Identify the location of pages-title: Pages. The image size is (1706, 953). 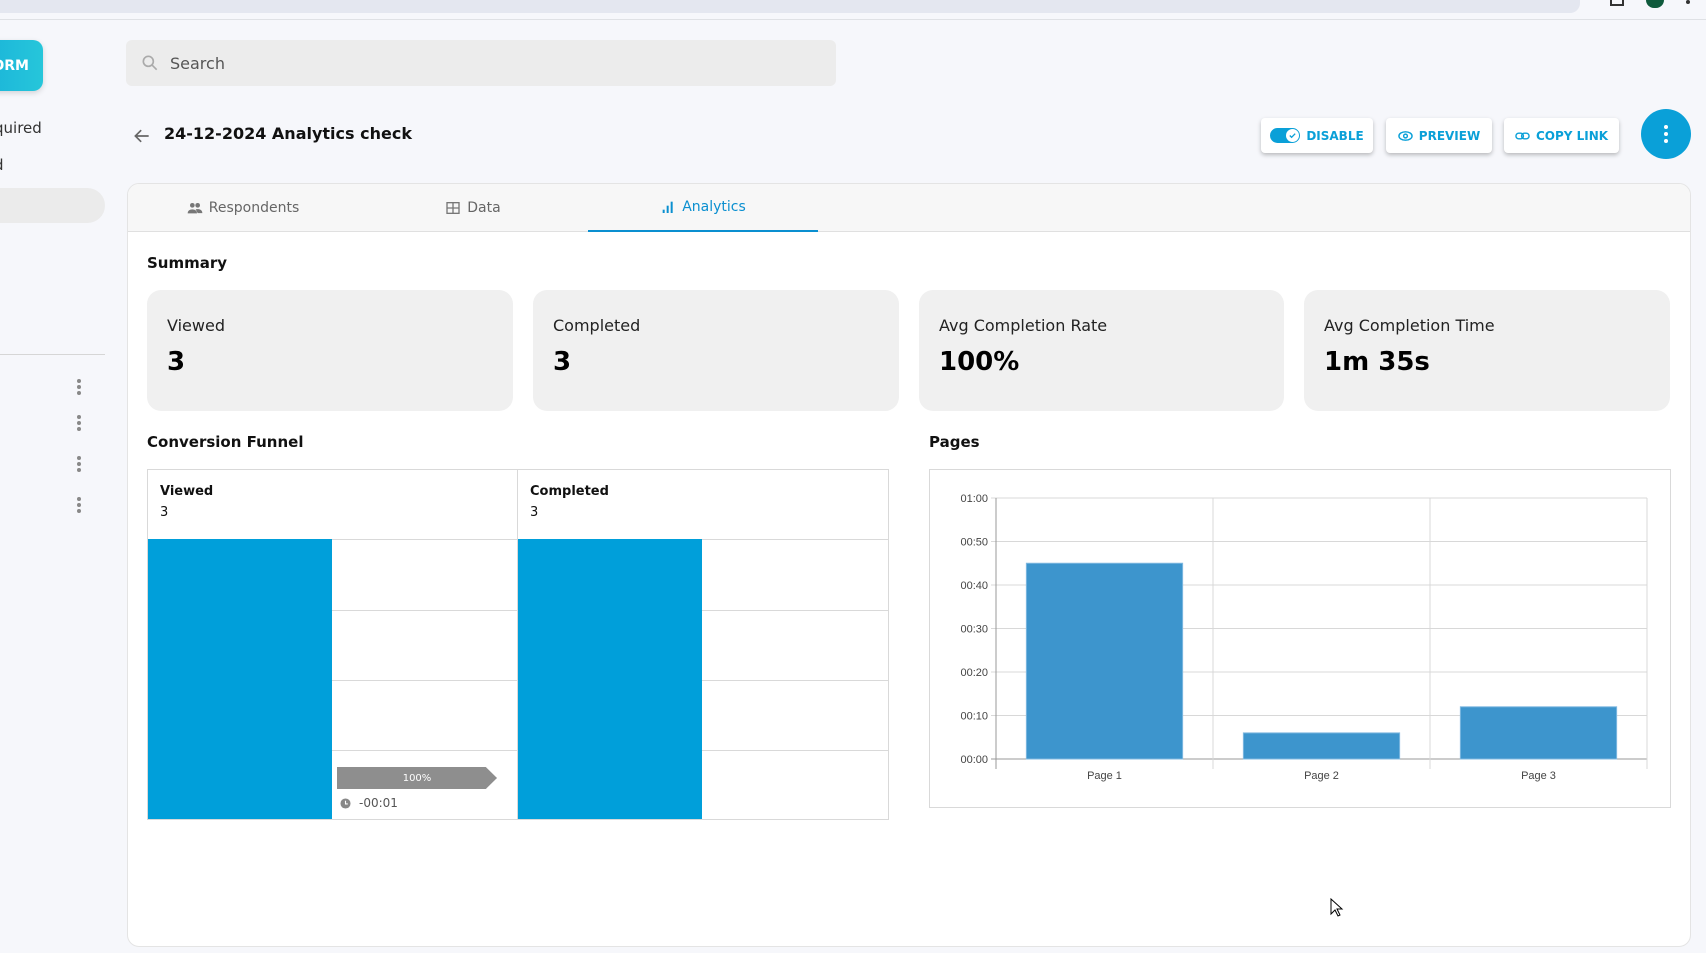
(954, 442).